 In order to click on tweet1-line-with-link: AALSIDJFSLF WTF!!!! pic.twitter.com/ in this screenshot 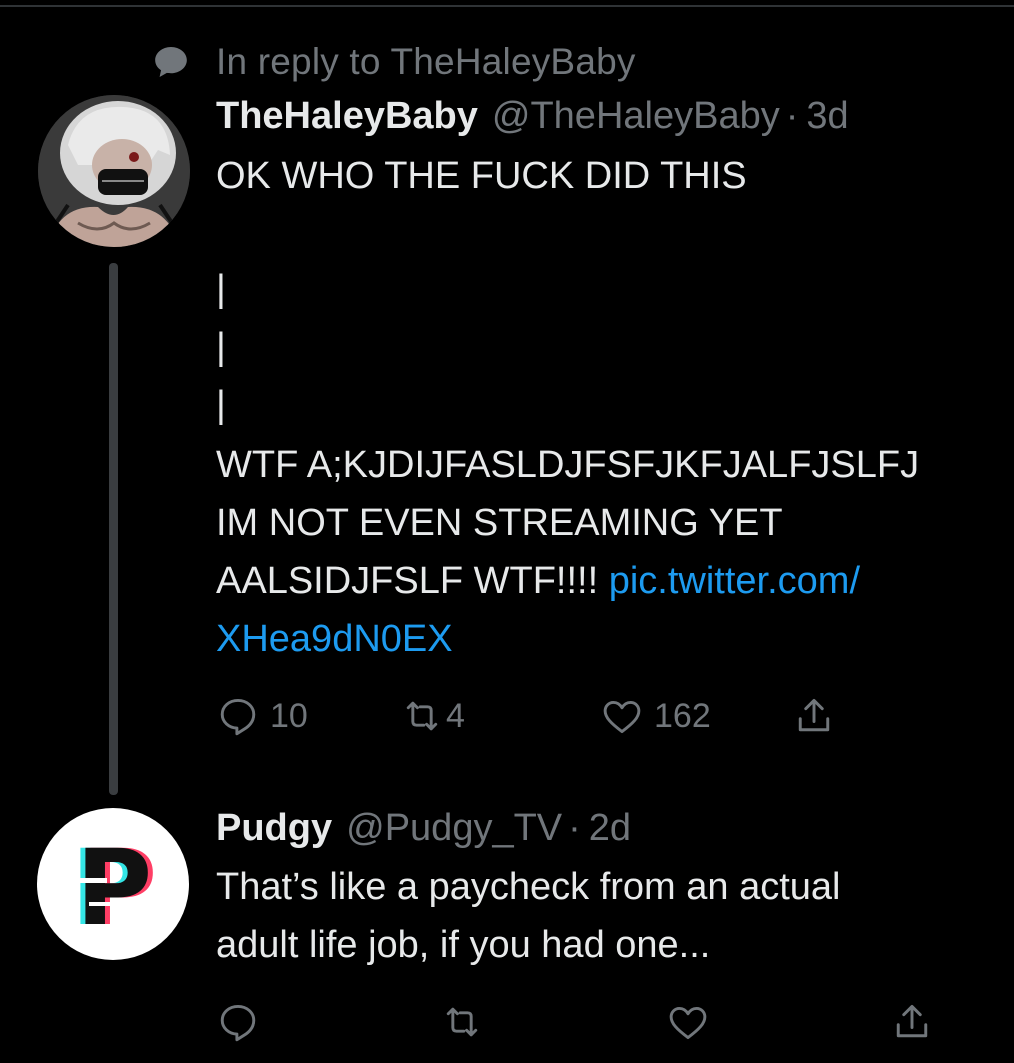, I will do `click(538, 581)`.